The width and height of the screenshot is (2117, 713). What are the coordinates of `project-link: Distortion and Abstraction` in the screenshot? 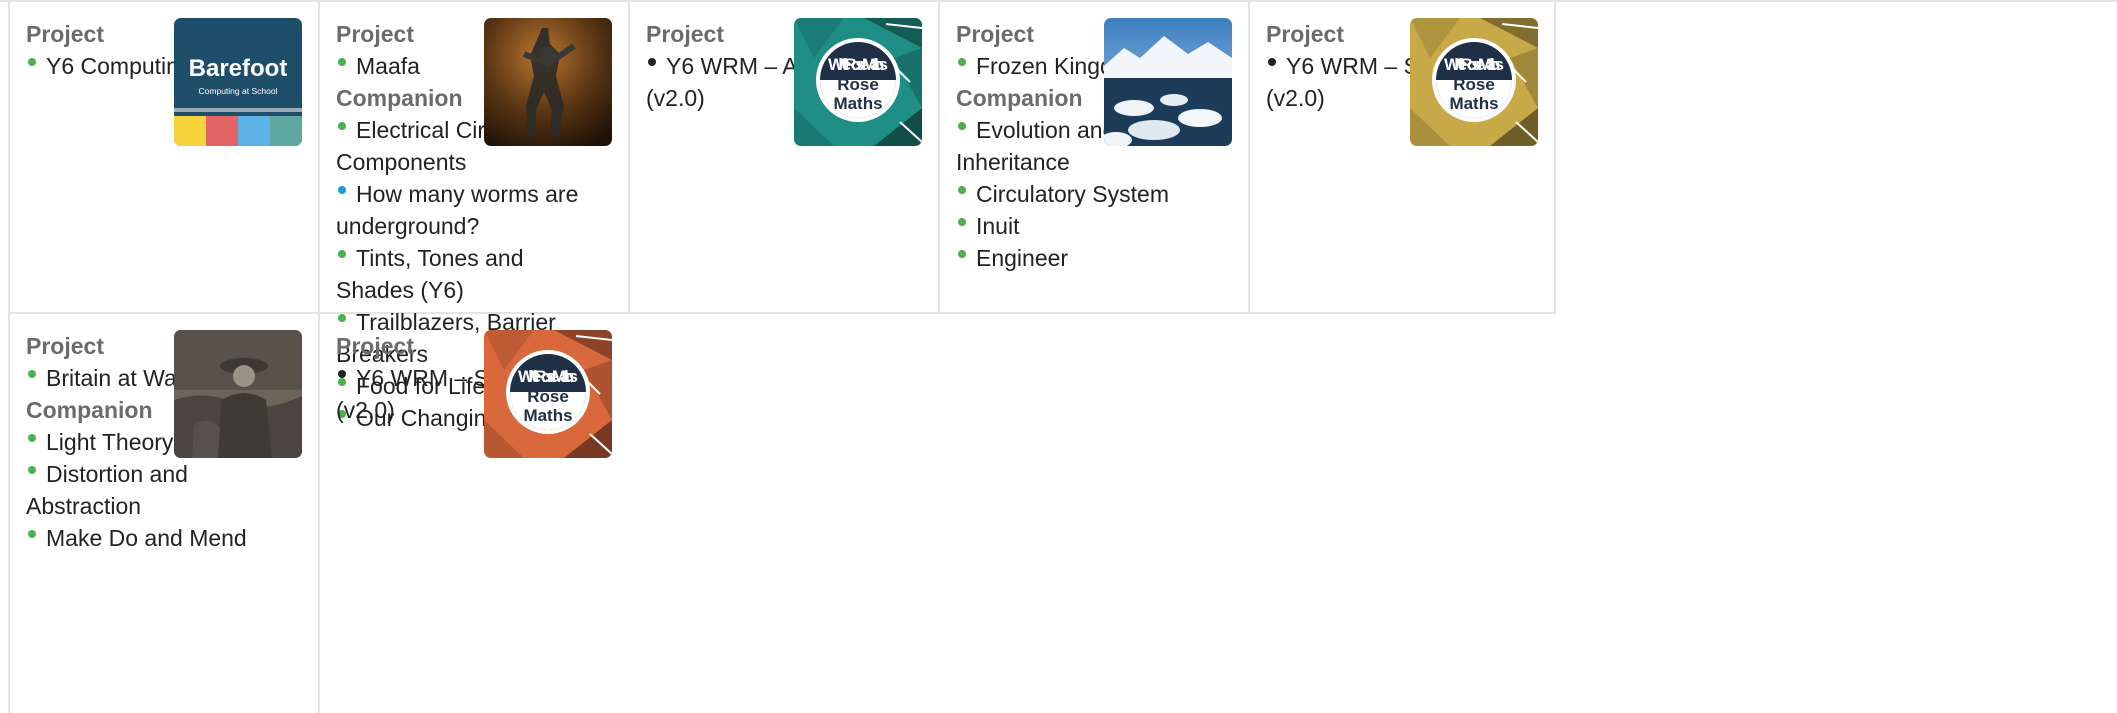 It's located at (148, 490).